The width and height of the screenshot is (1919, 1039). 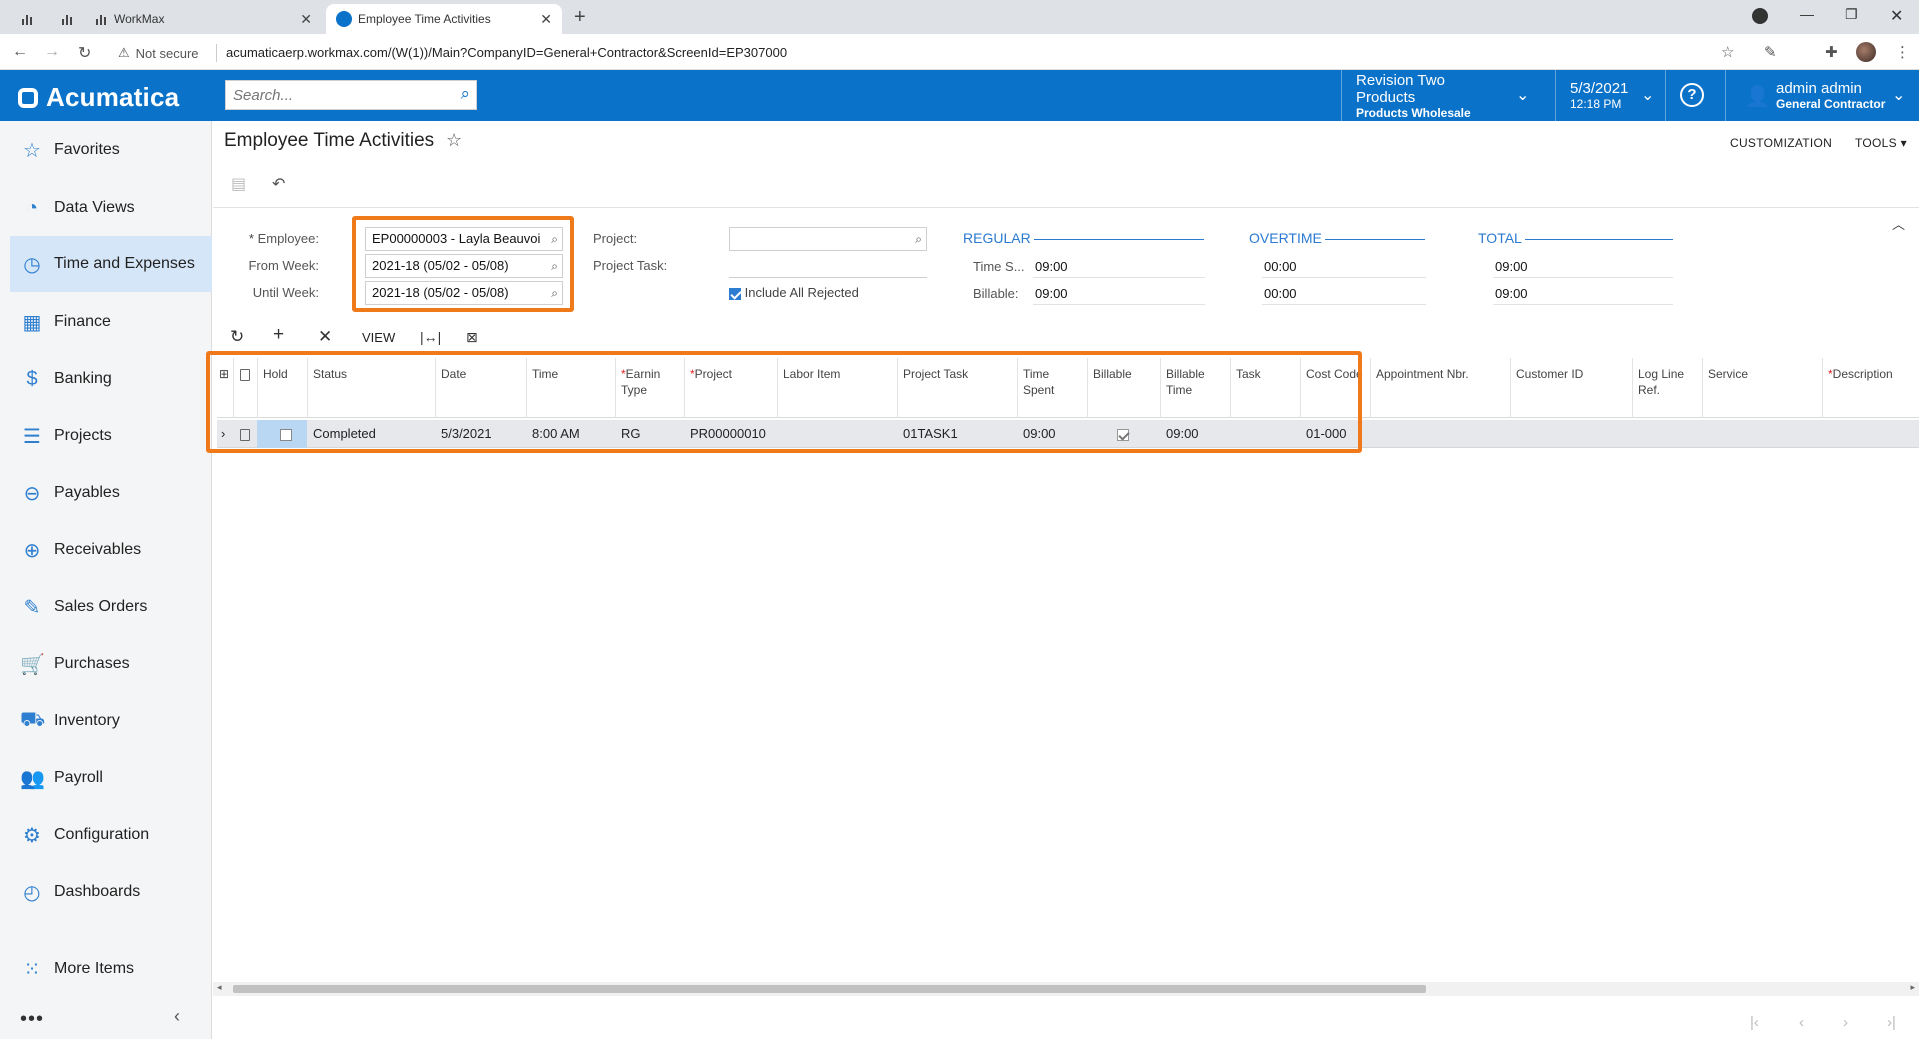 What do you see at coordinates (1335, 388) in the screenshot?
I see `column-header-cost-code: Cost Code` at bounding box center [1335, 388].